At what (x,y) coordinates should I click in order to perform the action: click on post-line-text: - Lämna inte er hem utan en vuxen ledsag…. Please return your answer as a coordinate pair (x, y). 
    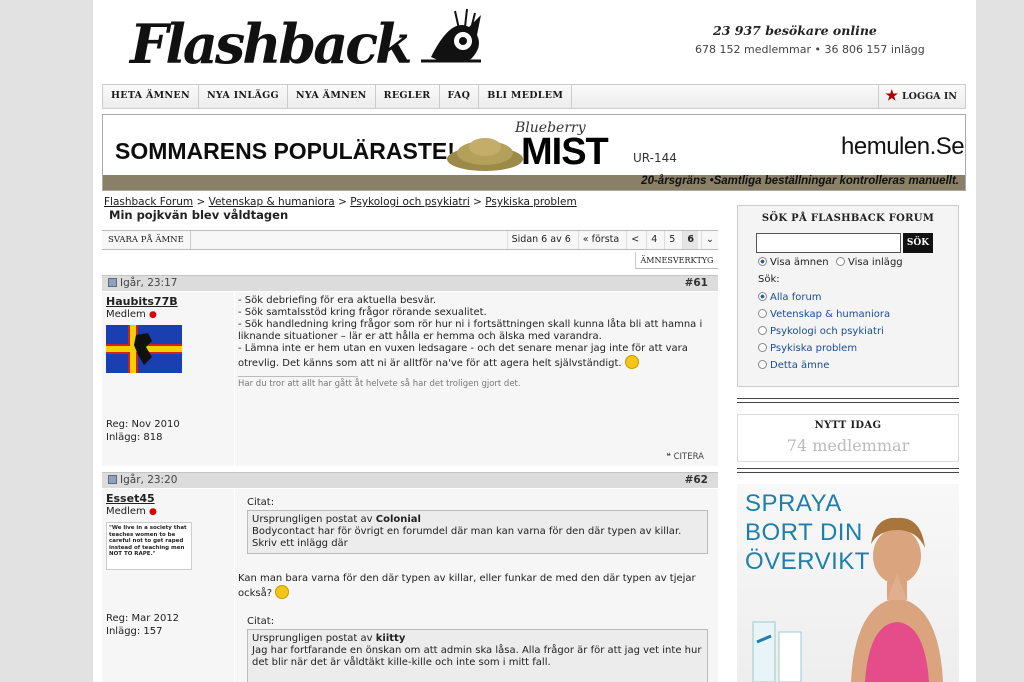
    Looking at the image, I should click on (463, 356).